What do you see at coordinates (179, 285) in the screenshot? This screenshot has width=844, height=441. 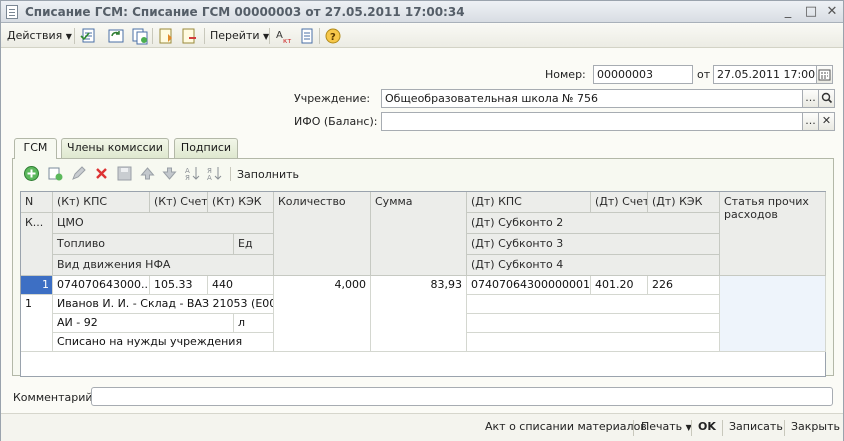 I see `cell-kt-schet: 105.33` at bounding box center [179, 285].